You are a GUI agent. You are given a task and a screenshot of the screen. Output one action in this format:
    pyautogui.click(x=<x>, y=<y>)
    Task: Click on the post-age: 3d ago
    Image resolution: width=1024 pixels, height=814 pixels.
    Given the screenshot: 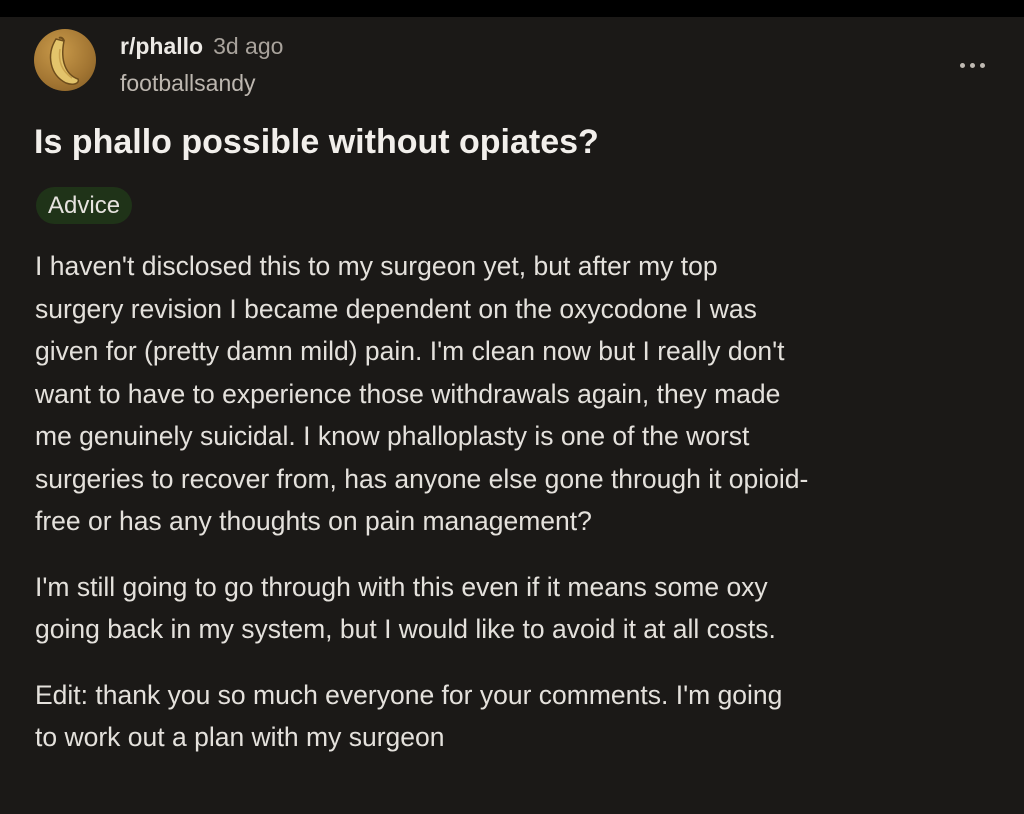 What is the action you would take?
    pyautogui.click(x=248, y=46)
    